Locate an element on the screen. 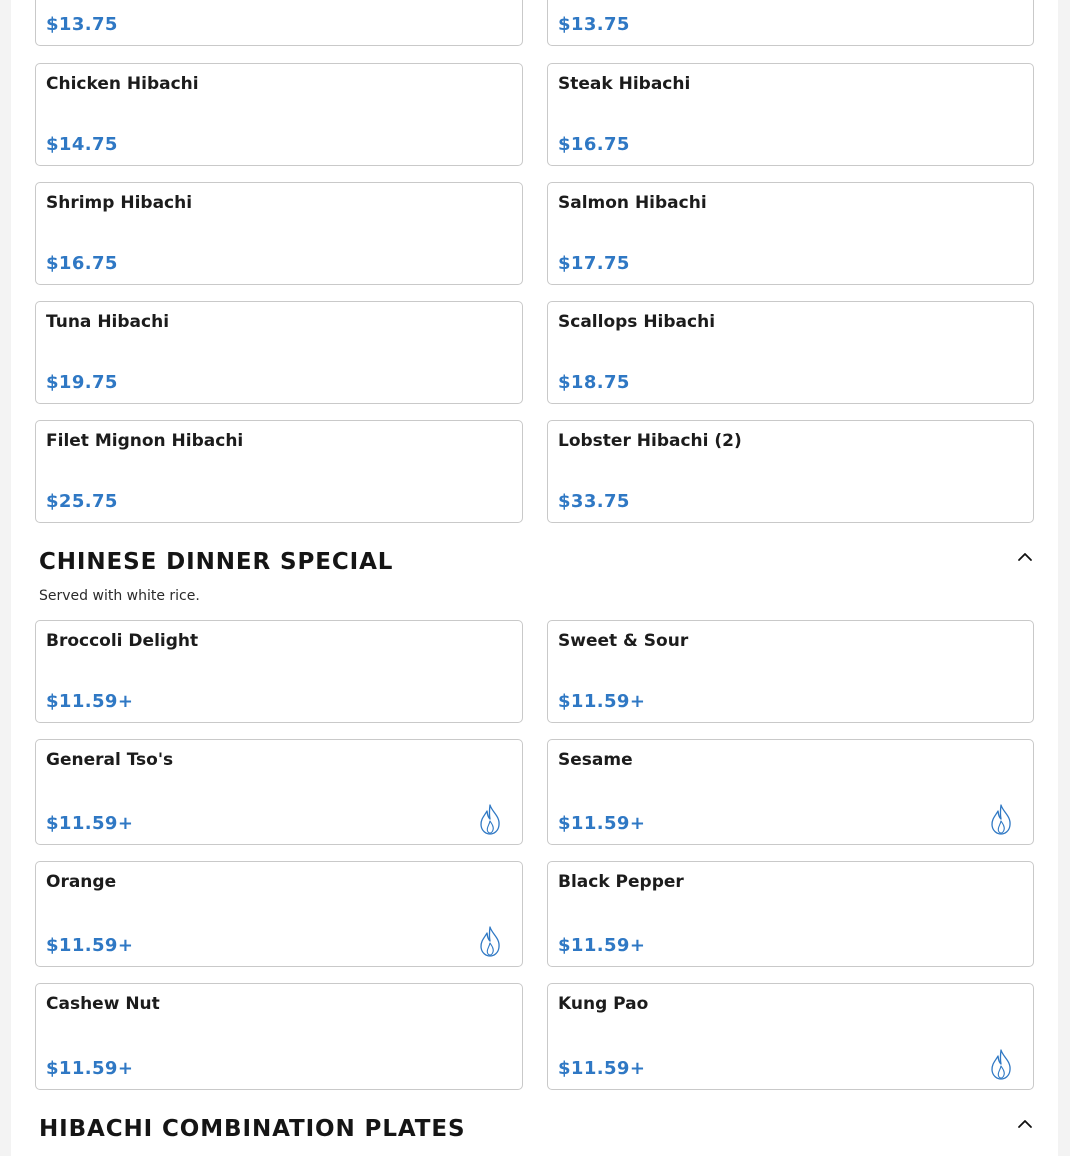  item-name: Chicken Hibachi is located at coordinates (122, 84).